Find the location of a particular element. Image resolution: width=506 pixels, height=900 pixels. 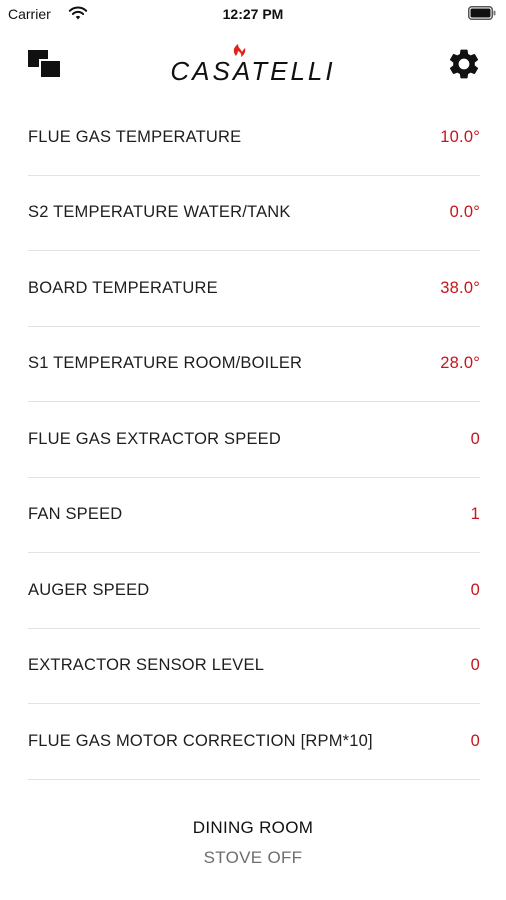

parameter-label: FAN SPEED is located at coordinates (75, 514).